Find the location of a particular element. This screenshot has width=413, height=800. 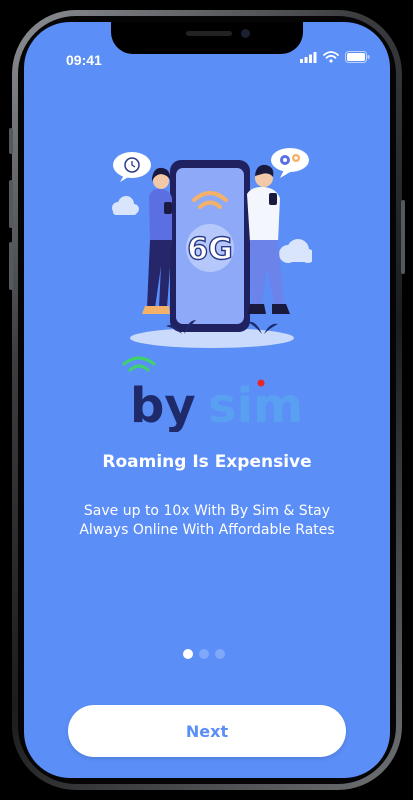

logo-wifi-icon is located at coordinates (139, 364).